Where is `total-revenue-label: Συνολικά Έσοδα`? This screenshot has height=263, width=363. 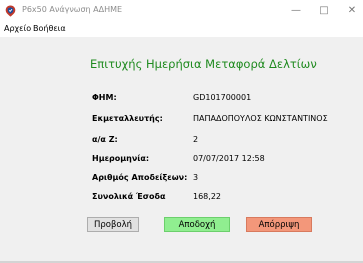 total-revenue-label: Συνολικά Έσοδα is located at coordinates (129, 196).